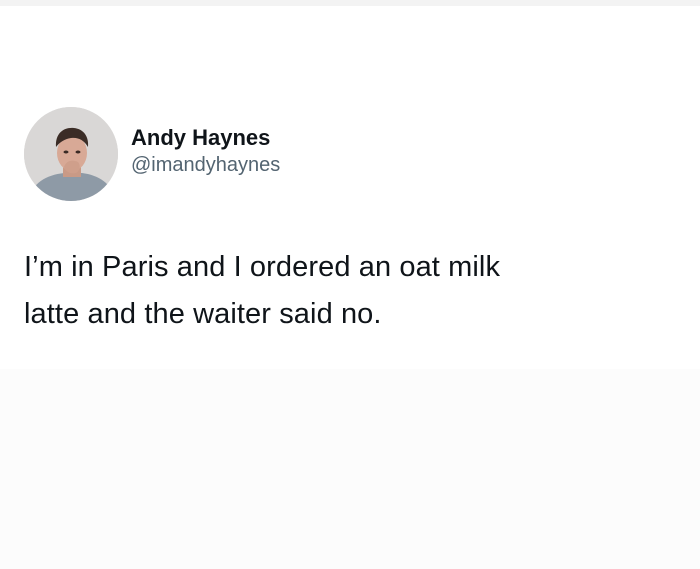 The width and height of the screenshot is (700, 569). Describe the element at coordinates (205, 165) in the screenshot. I see `user-handle: @imandyhaynes` at that location.